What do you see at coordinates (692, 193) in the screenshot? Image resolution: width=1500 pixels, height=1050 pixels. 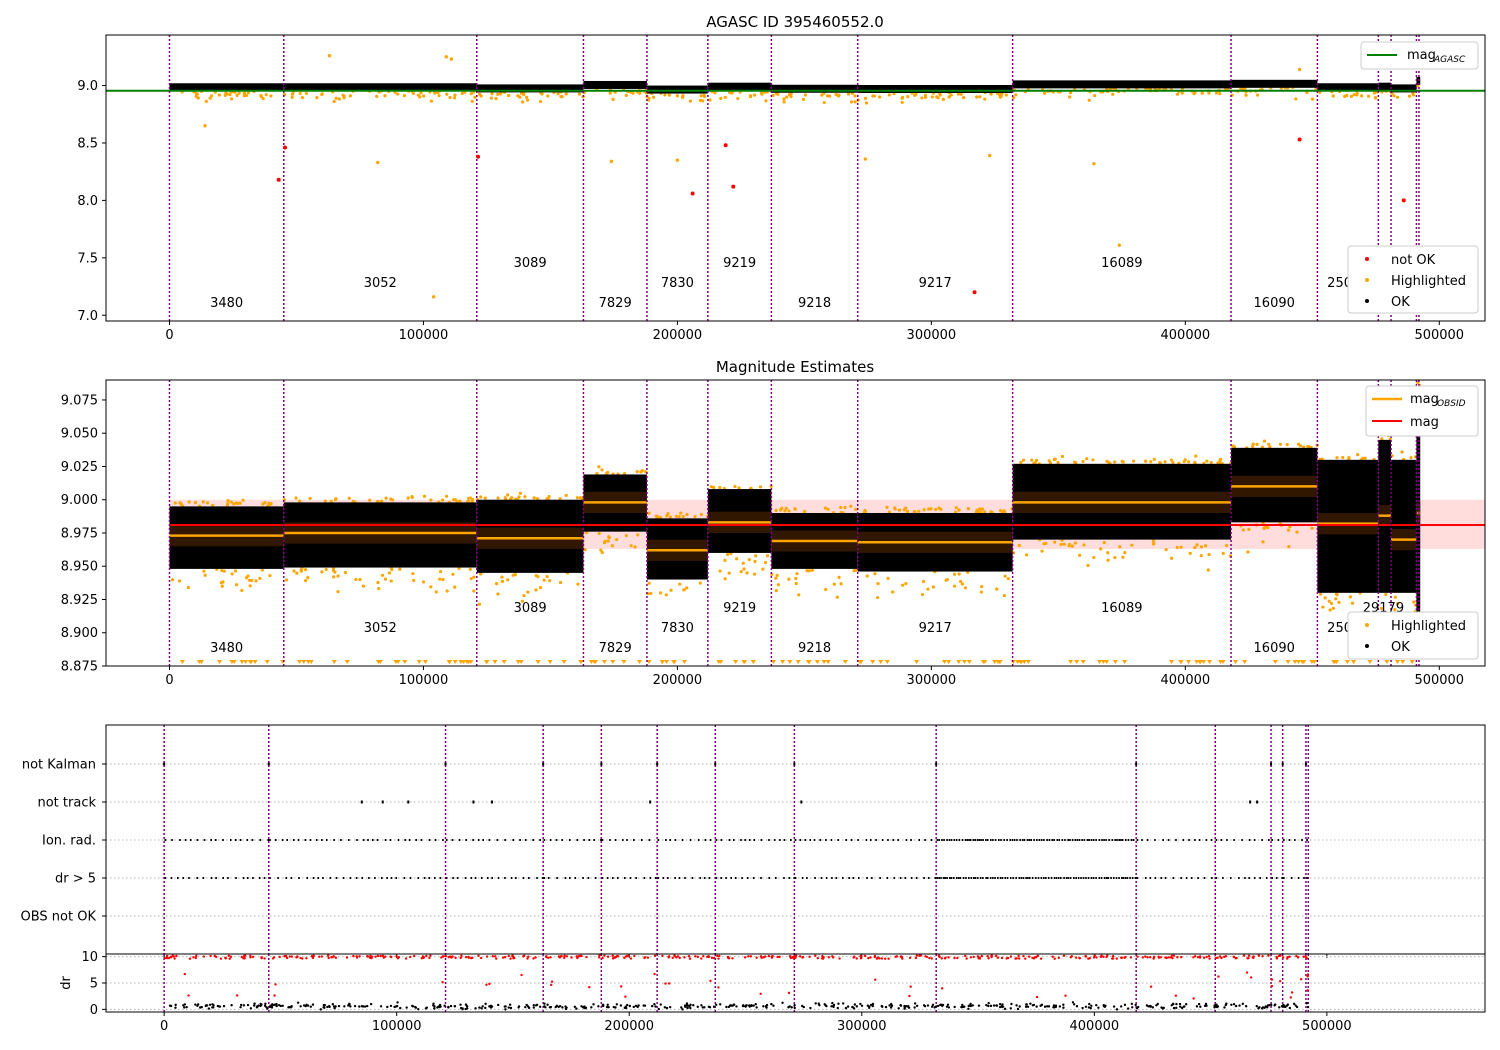 I see `not-ok-point` at bounding box center [692, 193].